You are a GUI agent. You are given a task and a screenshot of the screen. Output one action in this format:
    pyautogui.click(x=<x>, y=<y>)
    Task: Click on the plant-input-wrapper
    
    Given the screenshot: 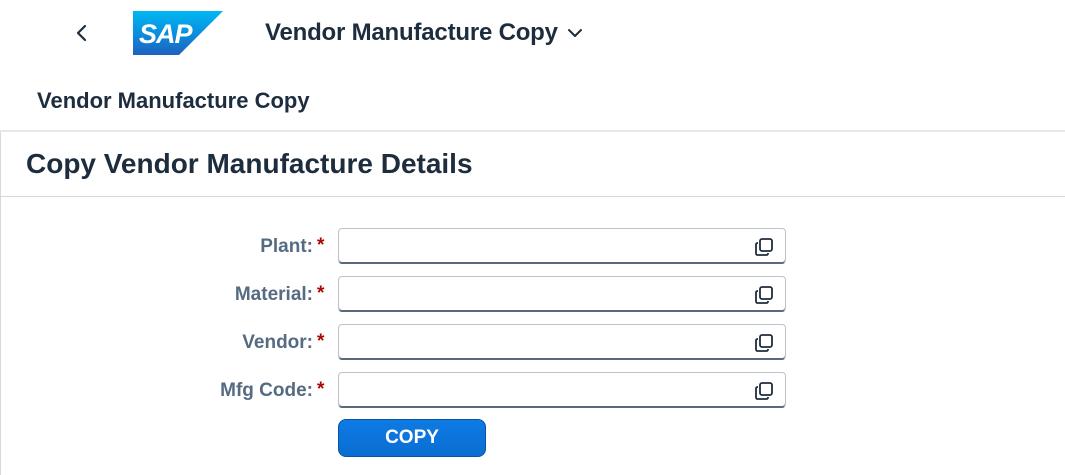 What is the action you would take?
    pyautogui.click(x=562, y=246)
    